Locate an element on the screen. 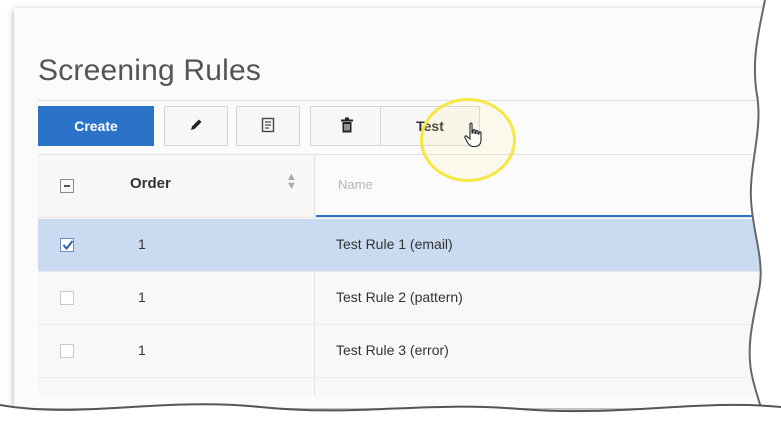  delete-button is located at coordinates (347, 126).